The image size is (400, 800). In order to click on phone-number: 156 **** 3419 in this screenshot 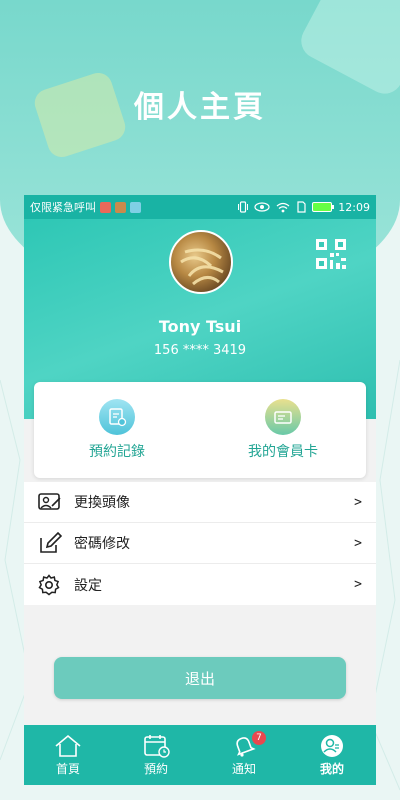, I will do `click(200, 350)`.